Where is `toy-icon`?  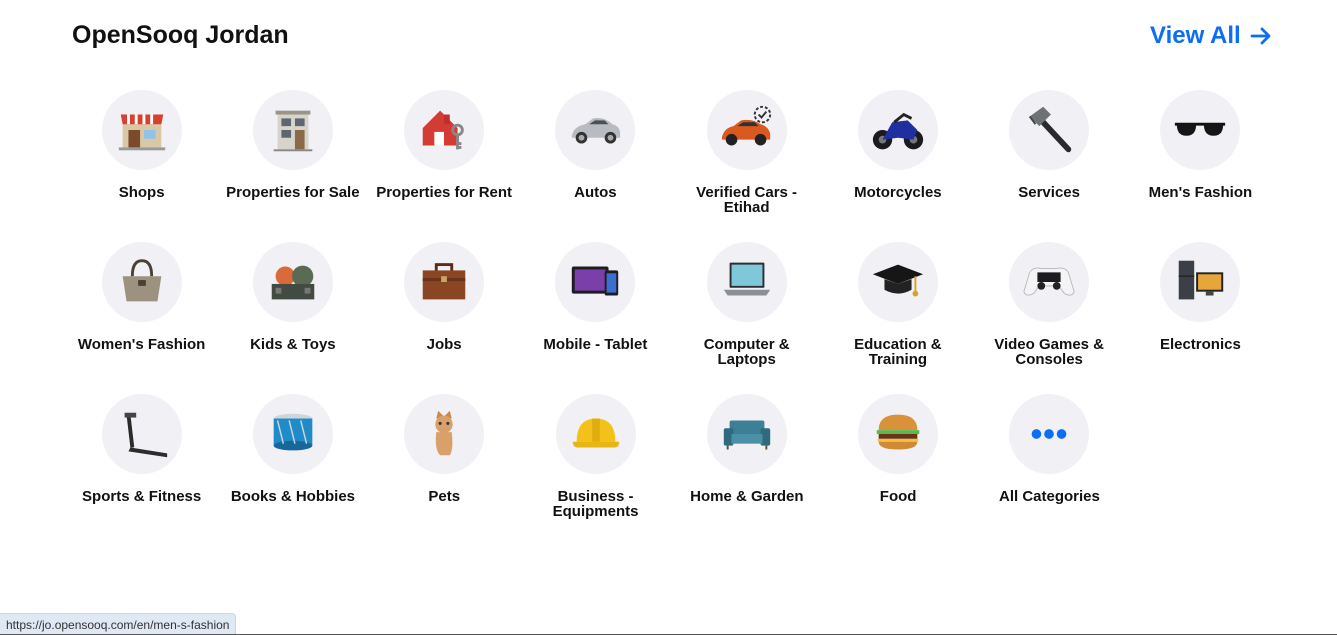
toy-icon is located at coordinates (292, 282).